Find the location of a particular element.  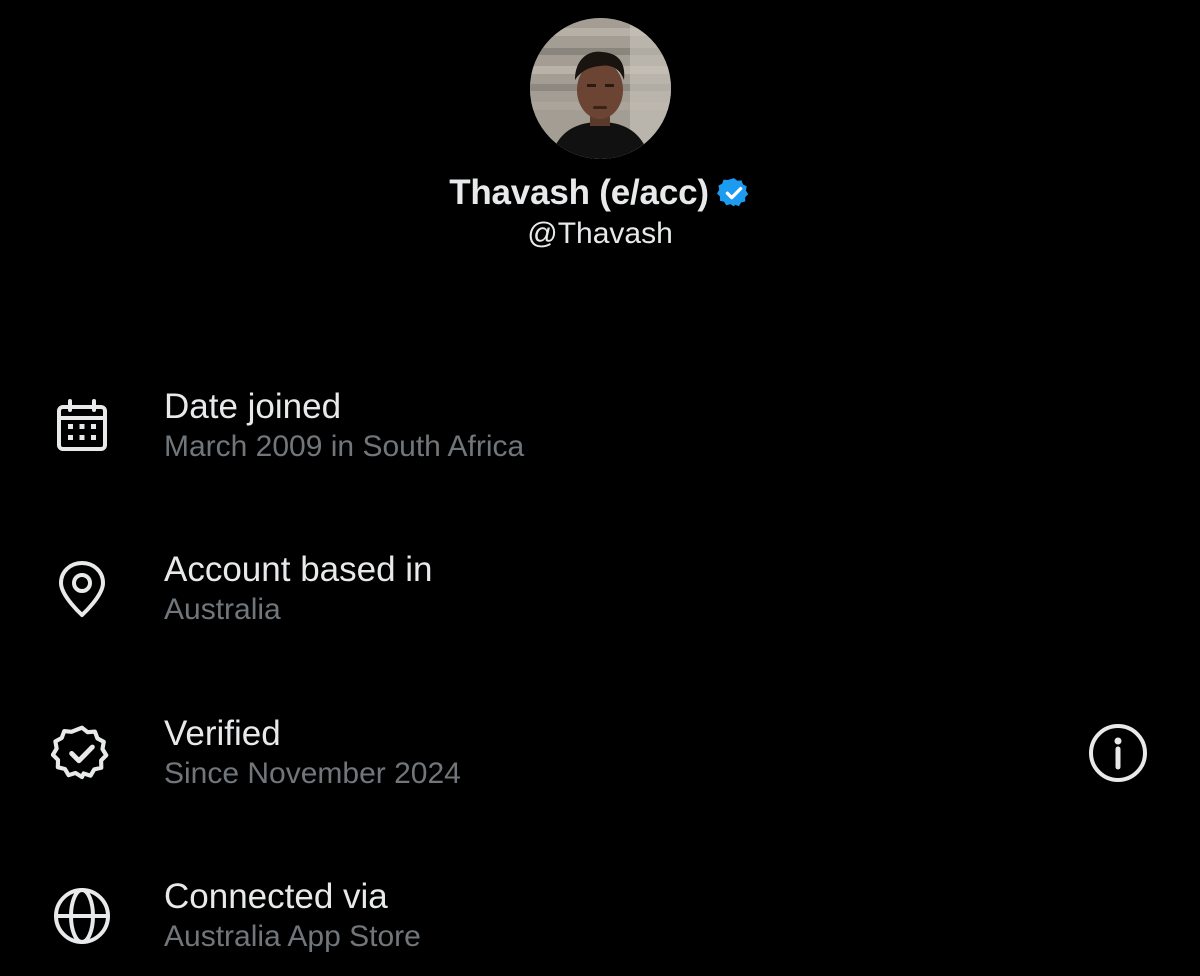

verified-badge-icon is located at coordinates (733, 193).